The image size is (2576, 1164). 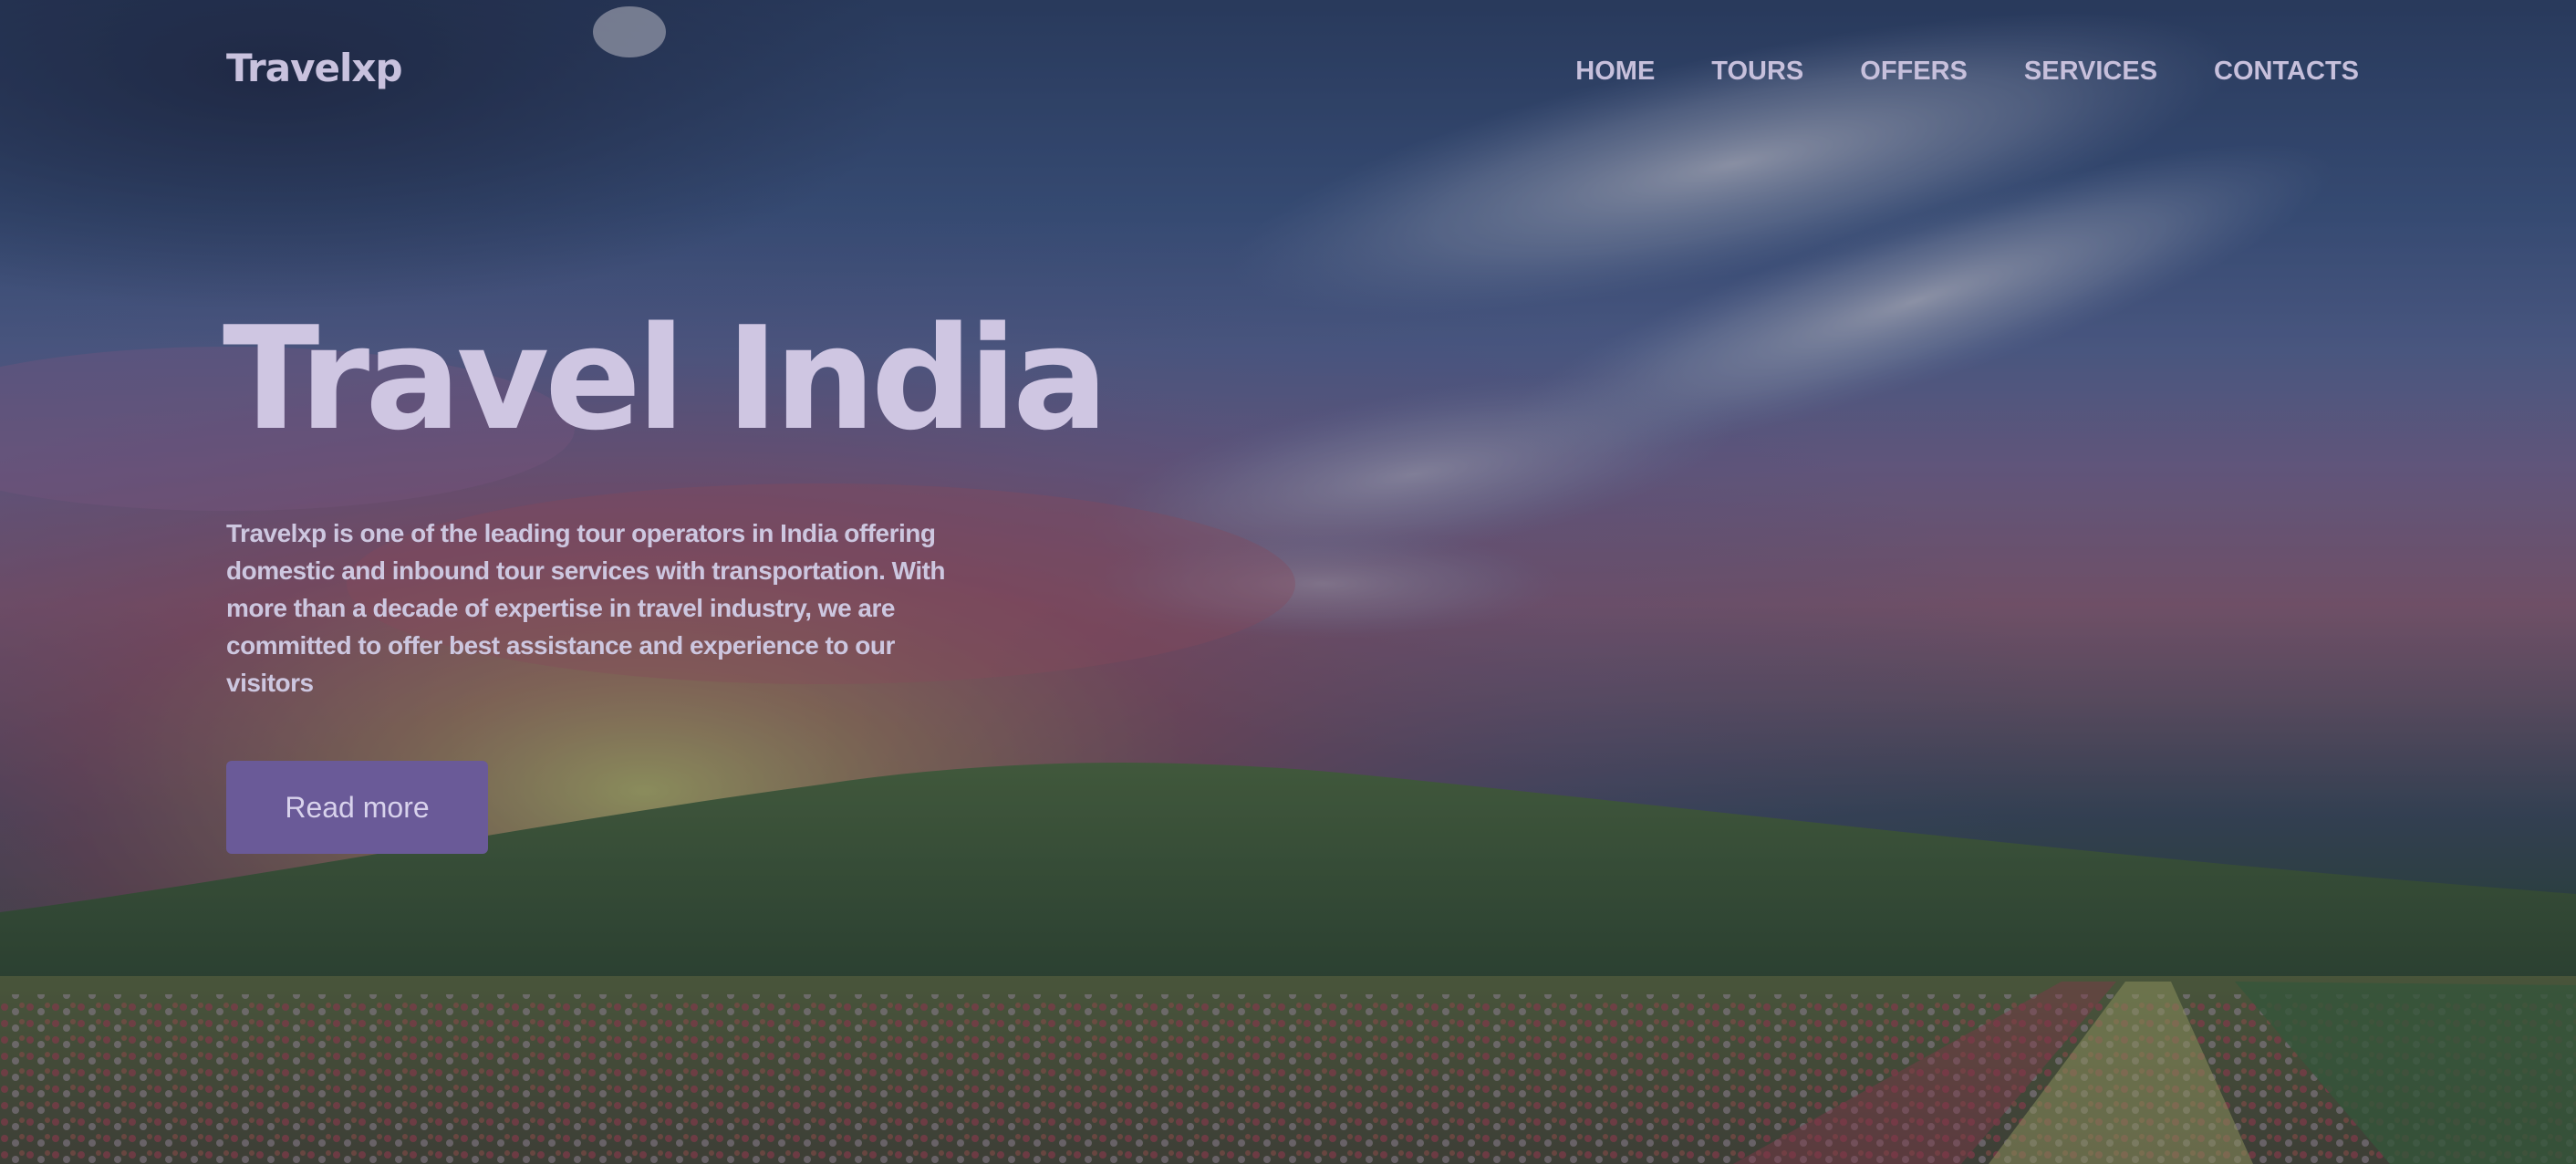 What do you see at coordinates (2286, 72) in the screenshot?
I see `nav-item-contacts: CONTACTS` at bounding box center [2286, 72].